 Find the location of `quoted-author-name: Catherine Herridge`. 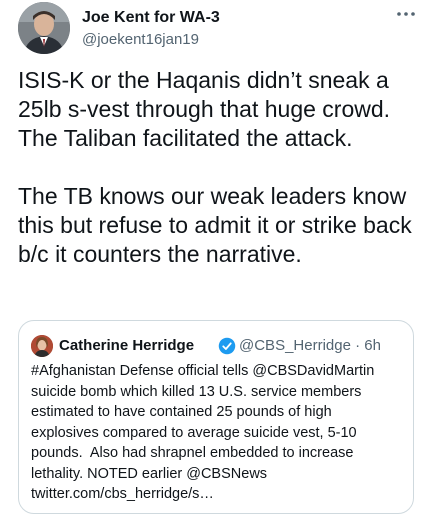

quoted-author-name: Catherine Herridge is located at coordinates (126, 346).